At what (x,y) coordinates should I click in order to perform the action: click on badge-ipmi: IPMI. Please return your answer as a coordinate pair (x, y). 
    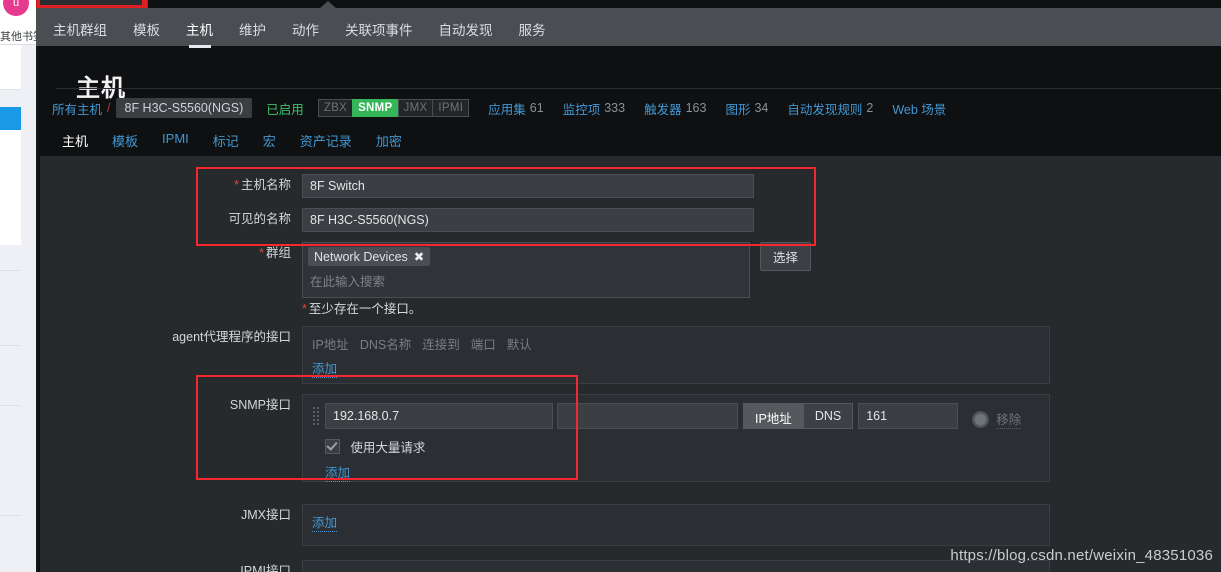
    Looking at the image, I should click on (451, 108).